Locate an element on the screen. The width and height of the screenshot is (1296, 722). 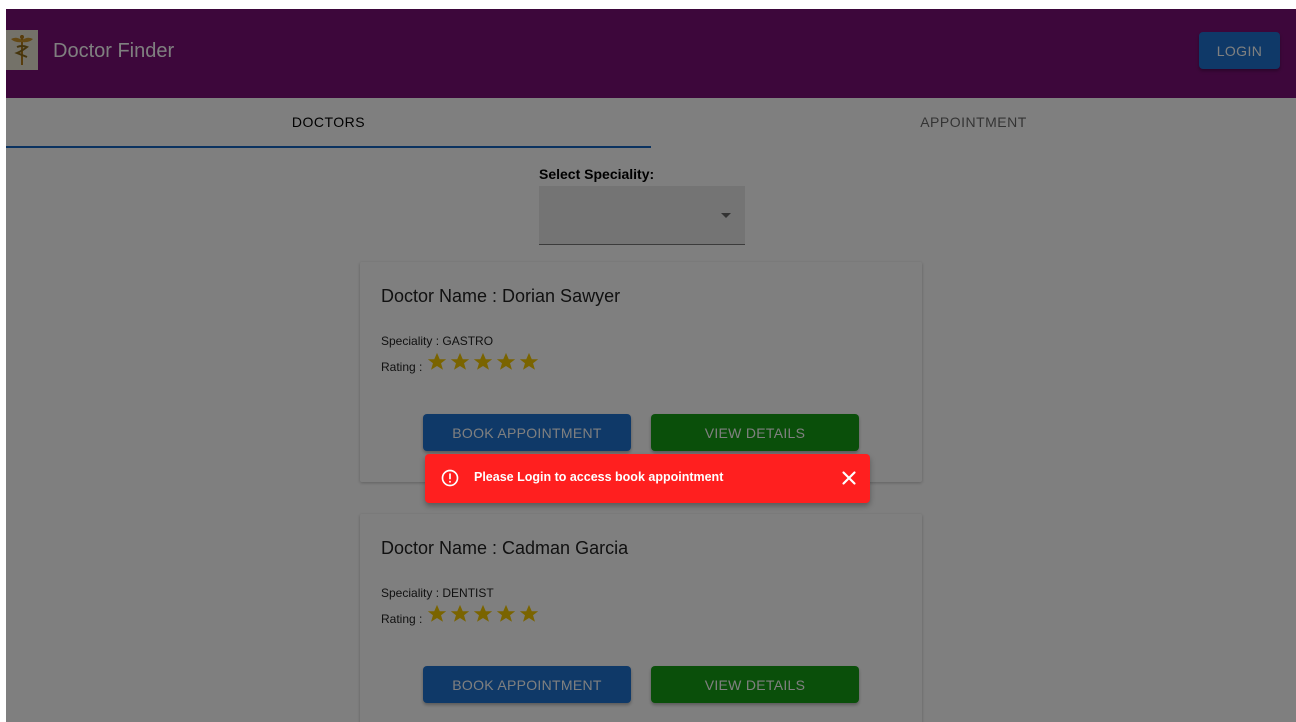
error-snackbar: Please Login to access book appointment is located at coordinates (647, 478).